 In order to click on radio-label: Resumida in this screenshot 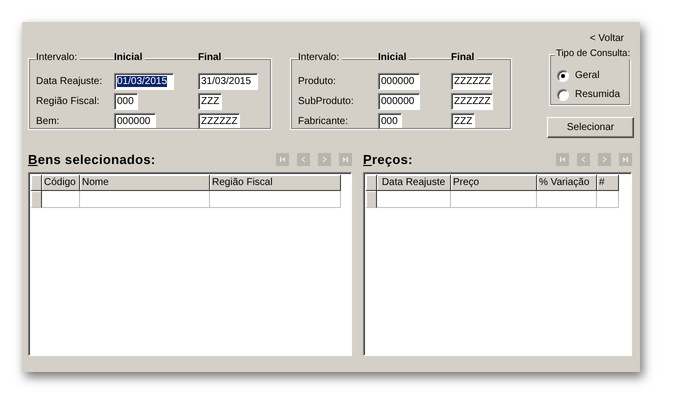, I will do `click(597, 94)`.